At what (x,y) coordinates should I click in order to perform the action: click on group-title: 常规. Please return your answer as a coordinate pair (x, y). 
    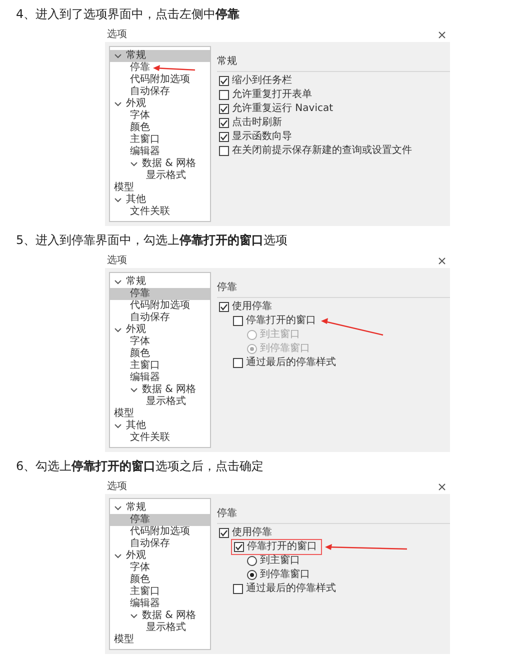
    Looking at the image, I should click on (227, 62).